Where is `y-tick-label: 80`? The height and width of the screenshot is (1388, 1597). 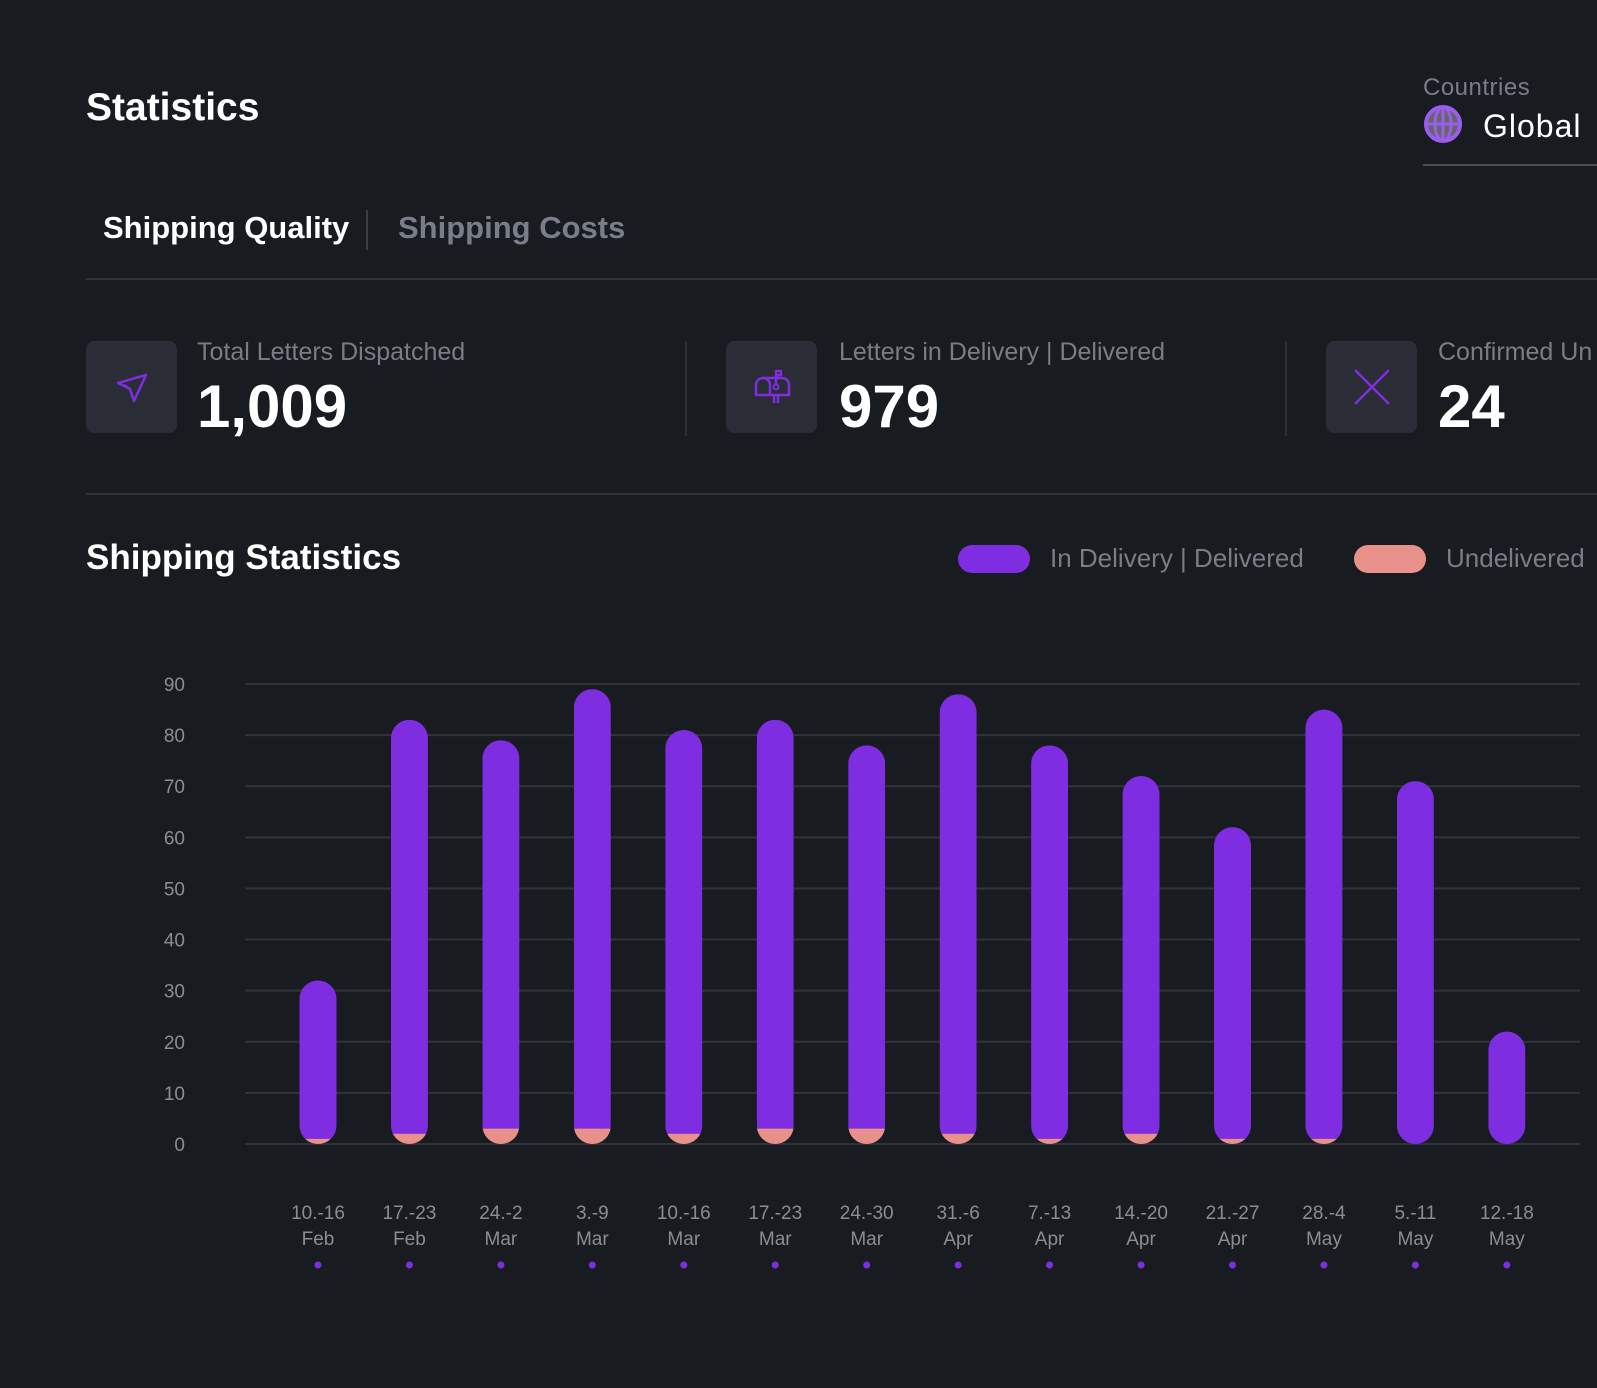 y-tick-label: 80 is located at coordinates (174, 736).